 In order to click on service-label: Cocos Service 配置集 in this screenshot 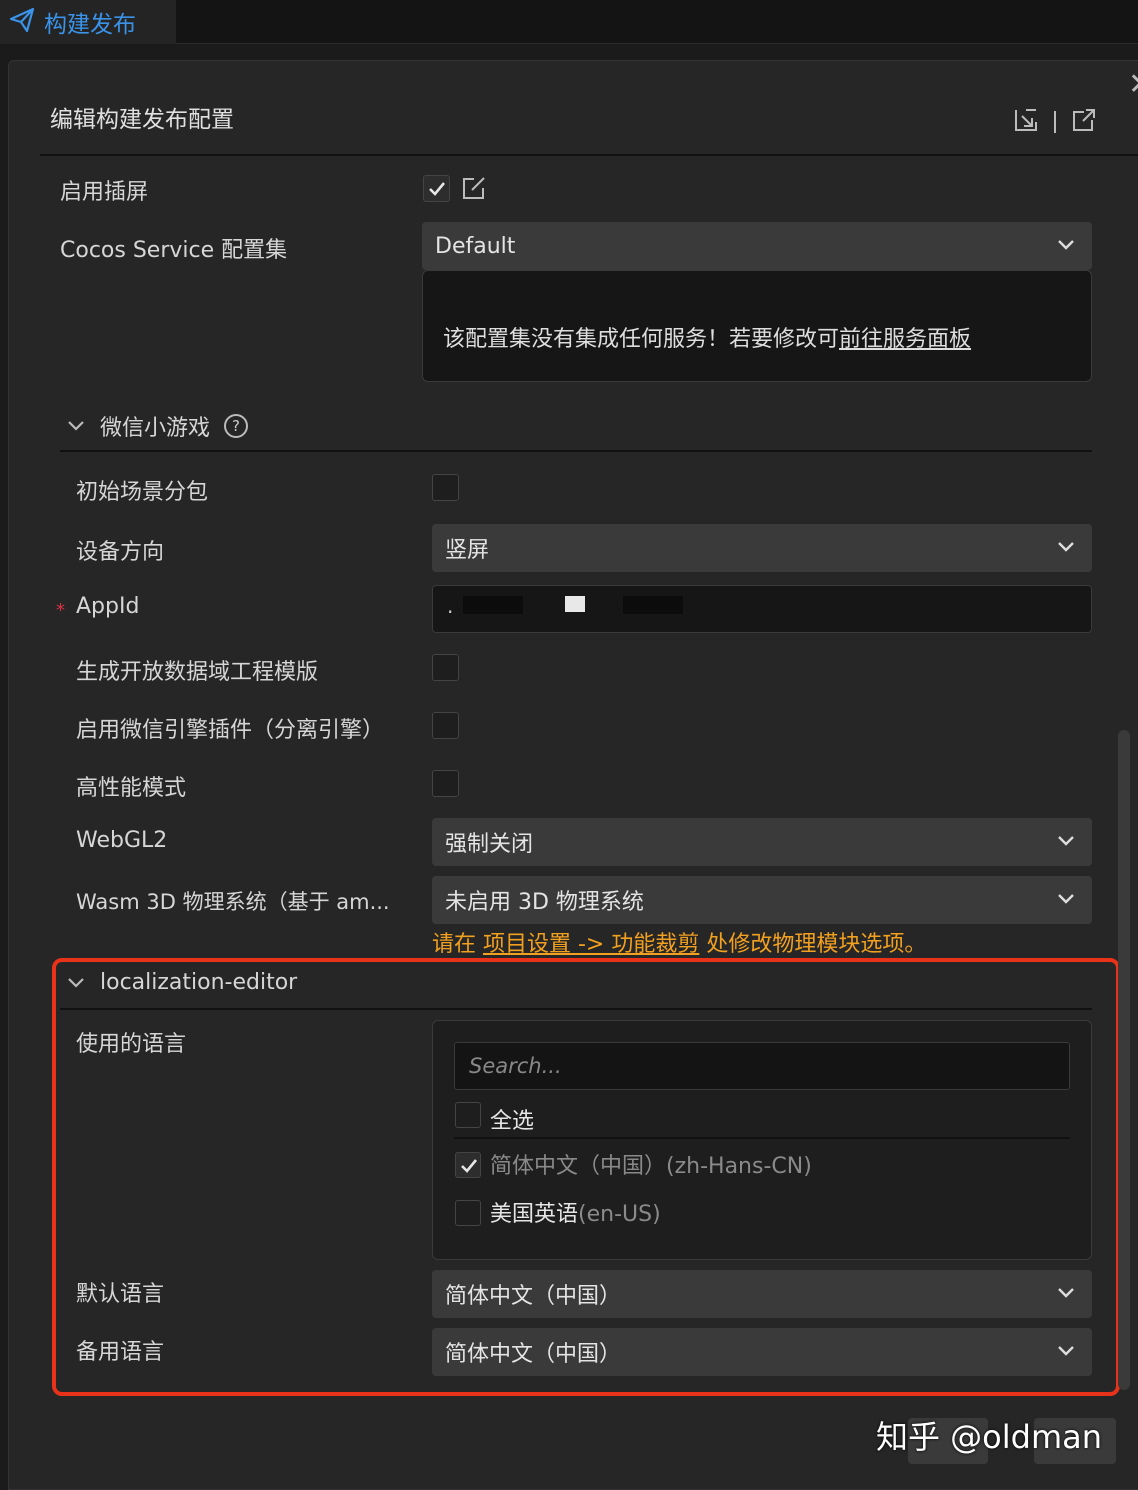, I will do `click(174, 250)`.